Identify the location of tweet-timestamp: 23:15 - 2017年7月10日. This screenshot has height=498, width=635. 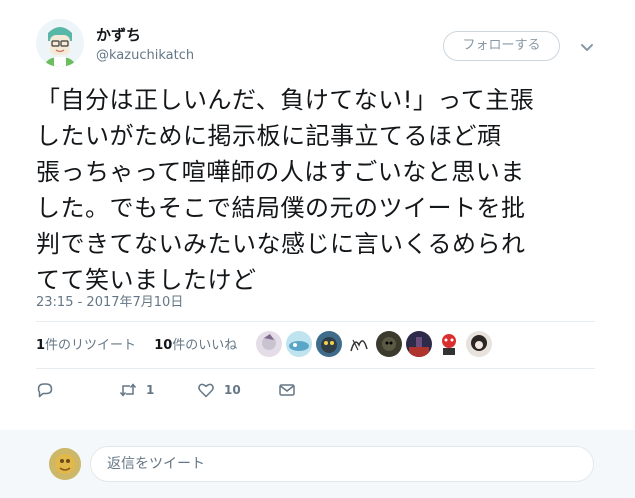
(109, 300).